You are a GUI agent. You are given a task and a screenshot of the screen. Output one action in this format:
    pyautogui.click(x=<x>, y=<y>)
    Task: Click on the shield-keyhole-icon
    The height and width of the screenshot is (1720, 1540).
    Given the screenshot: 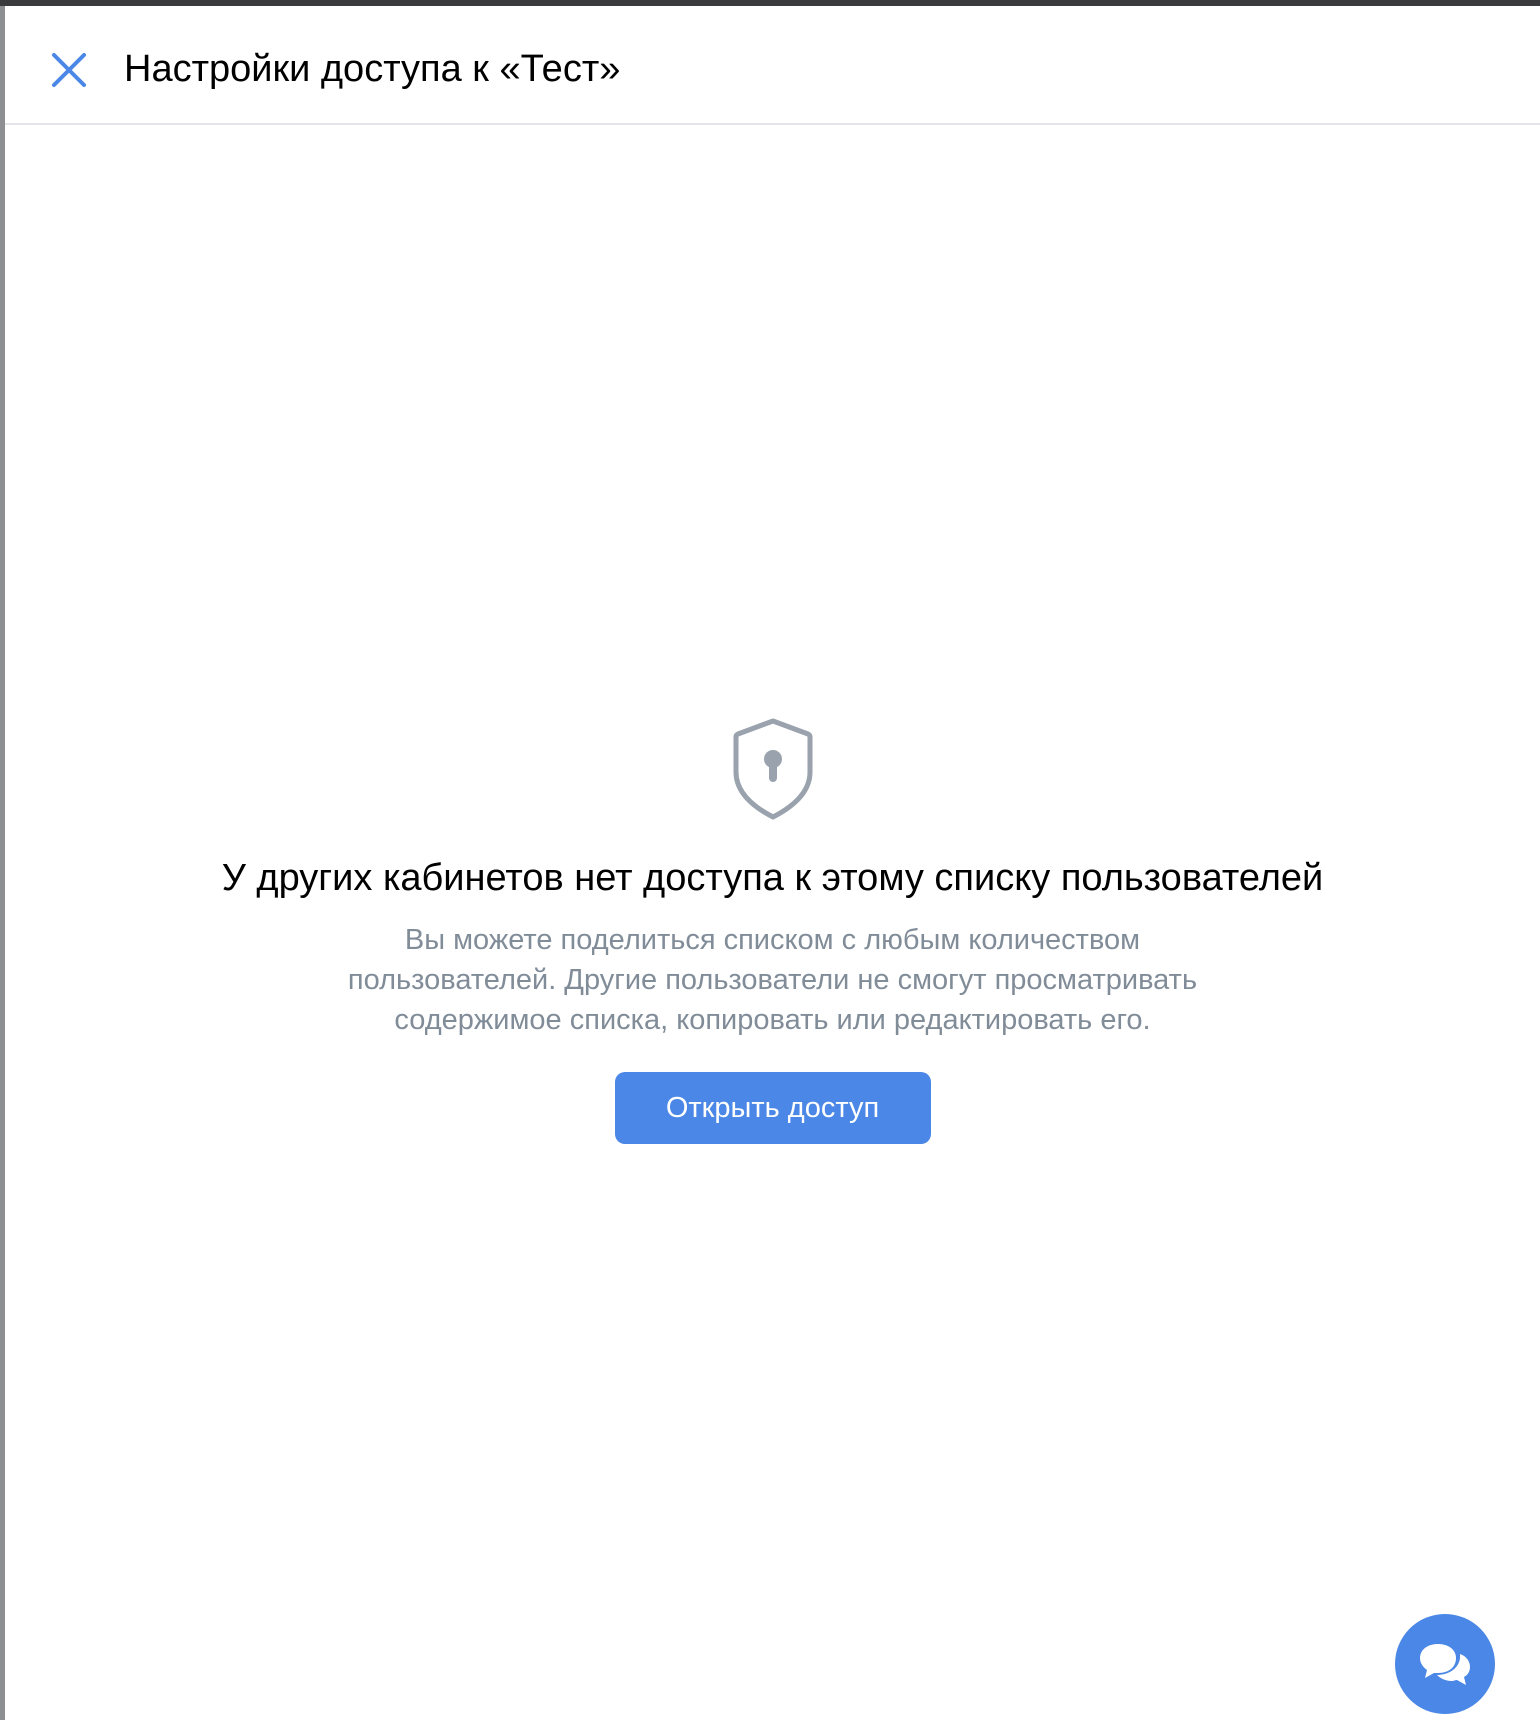 What is the action you would take?
    pyautogui.click(x=772, y=769)
    